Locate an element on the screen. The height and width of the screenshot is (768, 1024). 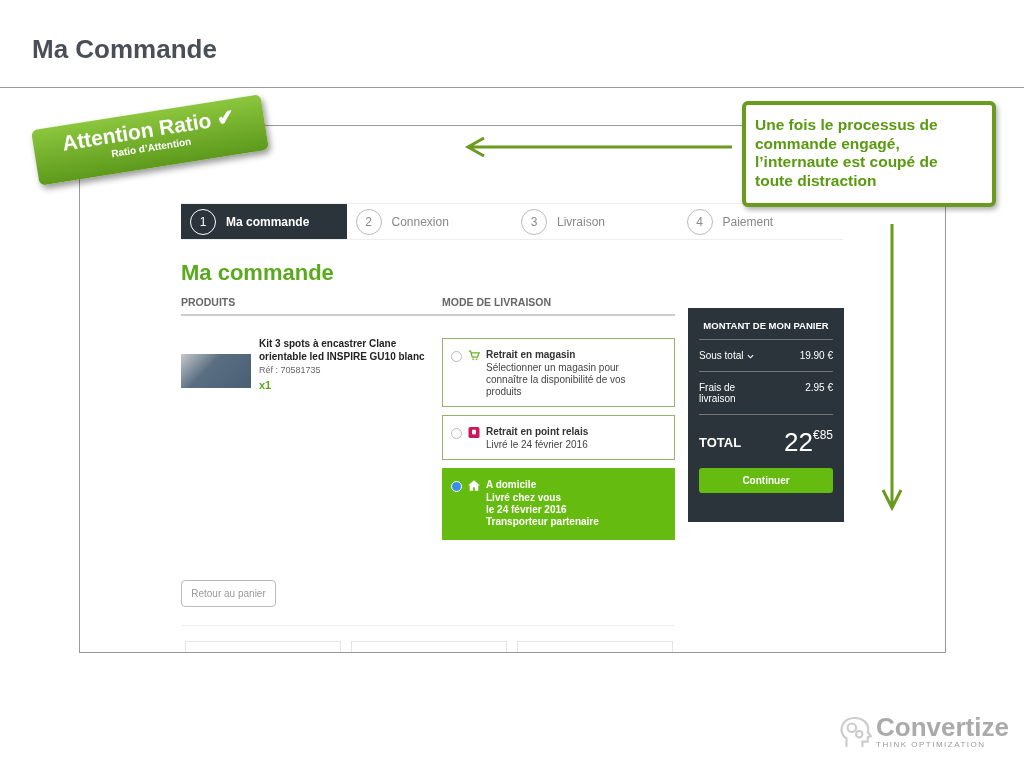
summary-label: Frais de livraison is located at coordinates (718, 393).